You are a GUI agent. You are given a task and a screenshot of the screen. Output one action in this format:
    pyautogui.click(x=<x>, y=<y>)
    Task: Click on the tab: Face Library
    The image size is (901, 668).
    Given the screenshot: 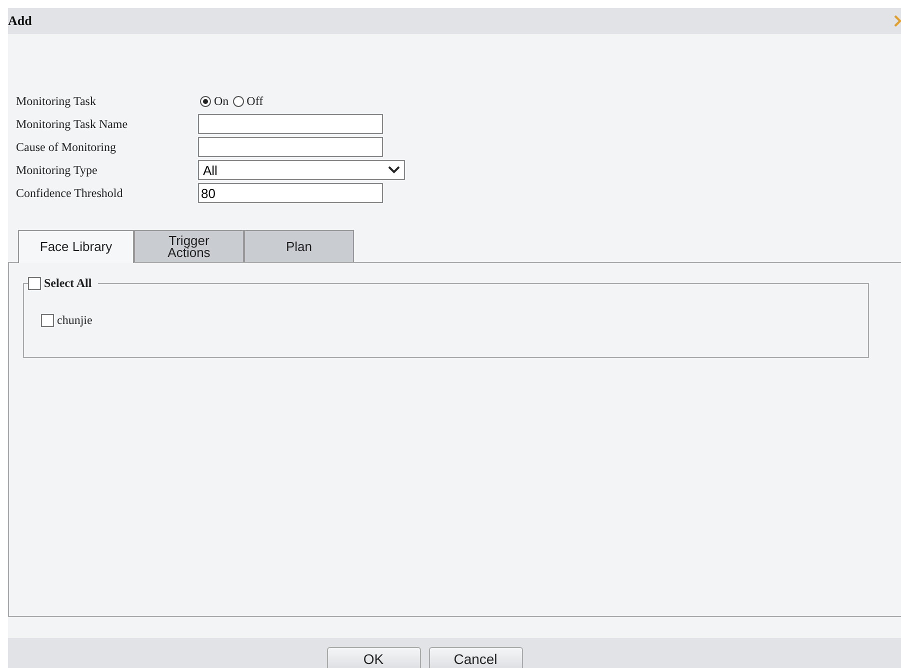 What is the action you would take?
    pyautogui.click(x=76, y=246)
    